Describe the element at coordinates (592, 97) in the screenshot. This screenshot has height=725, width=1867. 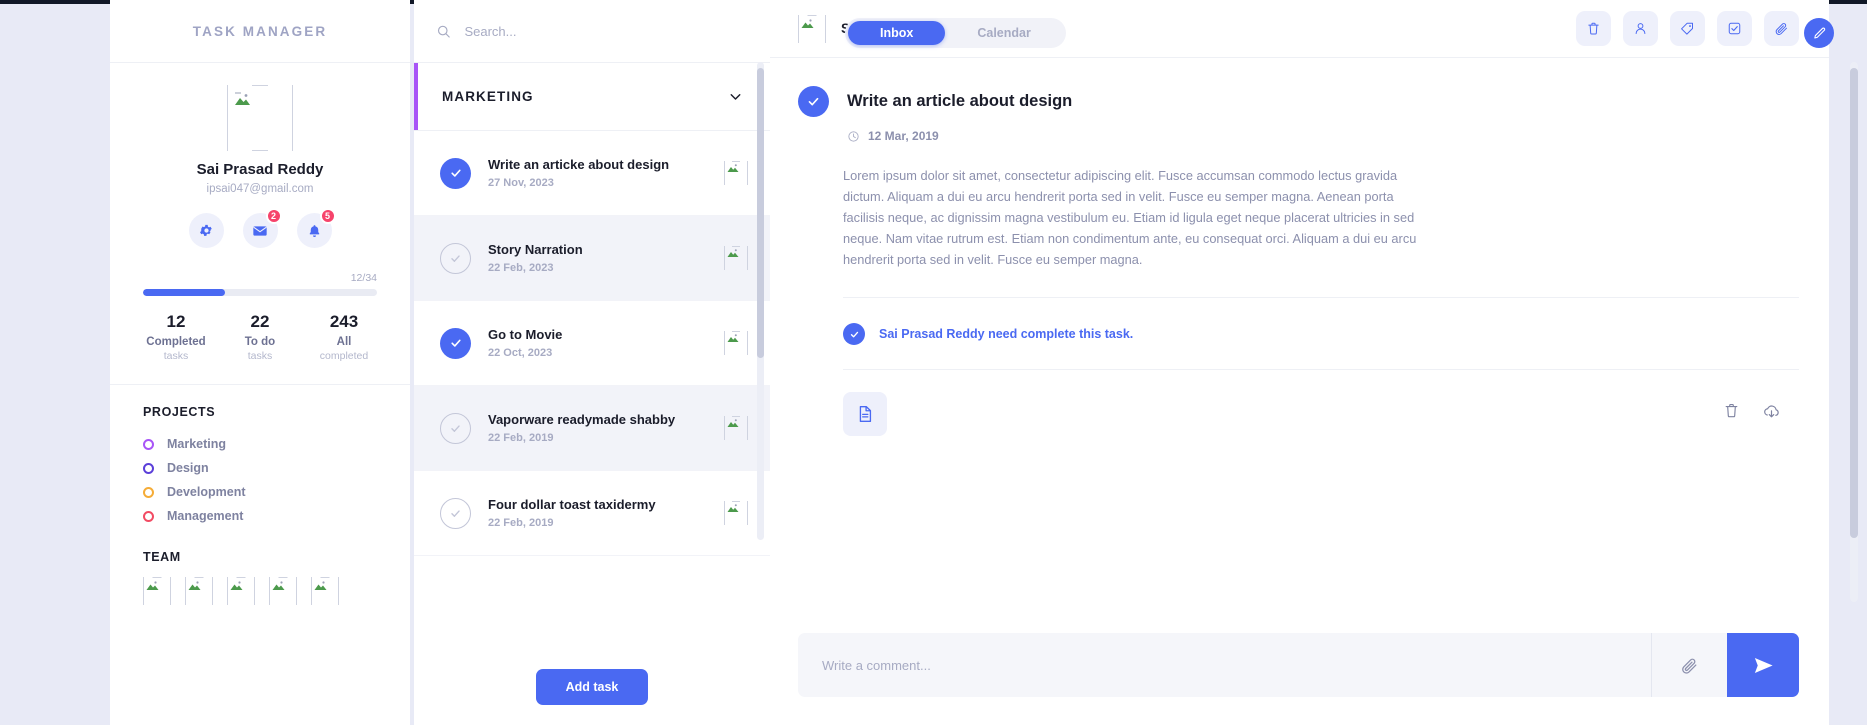
I see `task-group-header: MARKETING` at that location.